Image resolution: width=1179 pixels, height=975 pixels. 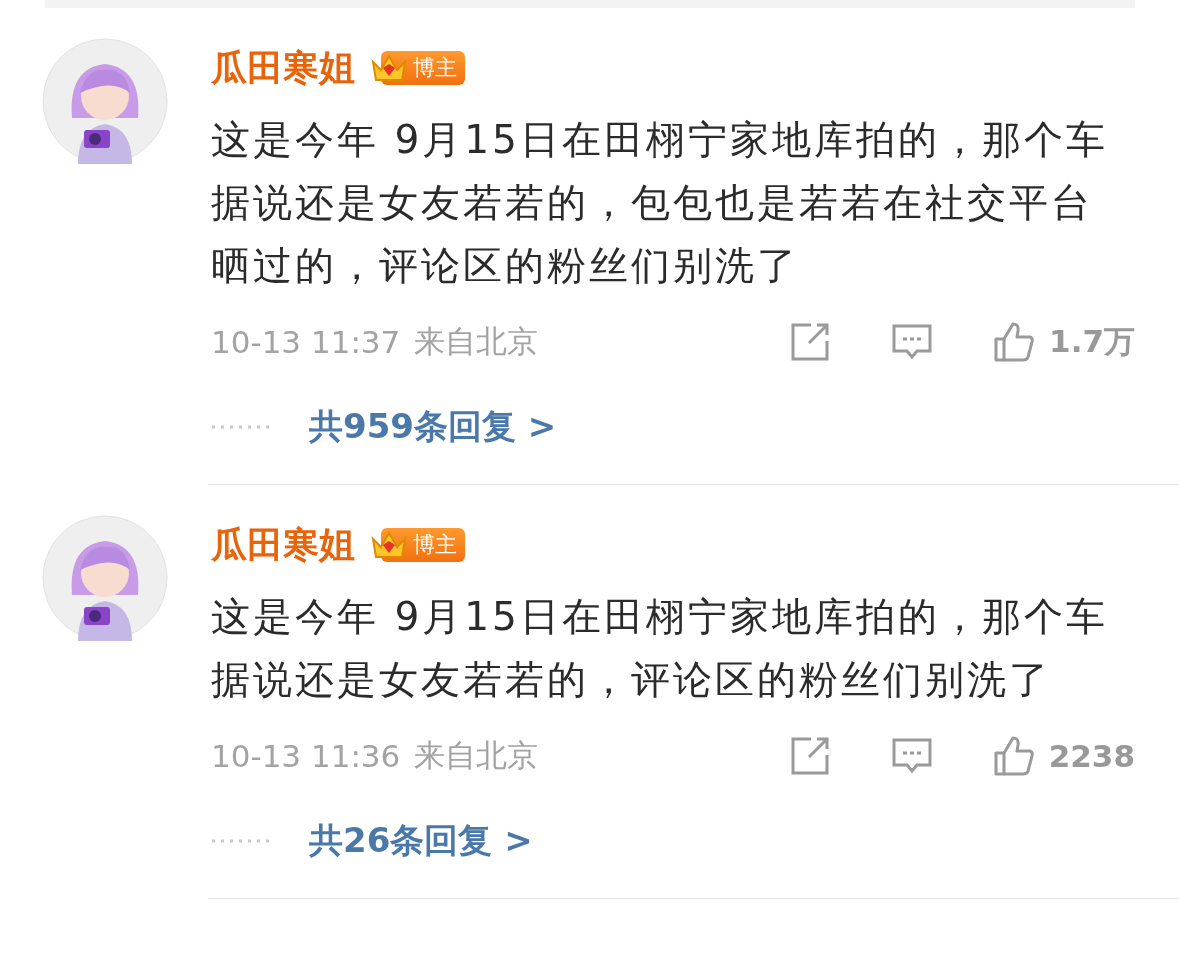 I want to click on comment-text: 这是今年 9月15日在田栩宁家地库拍的，那个车据说还是女友若若的，评论区的粉丝们别洗了, so click(x=660, y=648).